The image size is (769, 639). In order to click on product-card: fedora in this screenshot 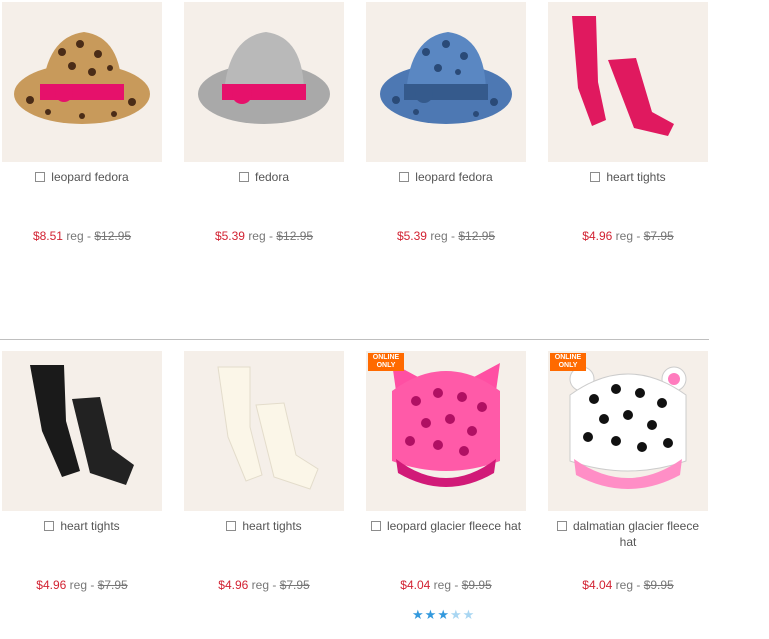, I will do `click(264, 93)`.